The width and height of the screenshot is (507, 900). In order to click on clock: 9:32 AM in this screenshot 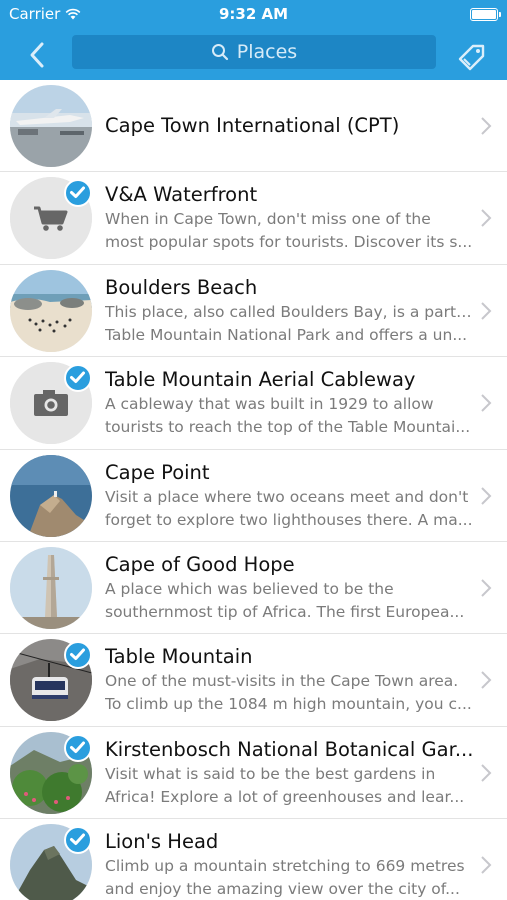, I will do `click(253, 14)`.